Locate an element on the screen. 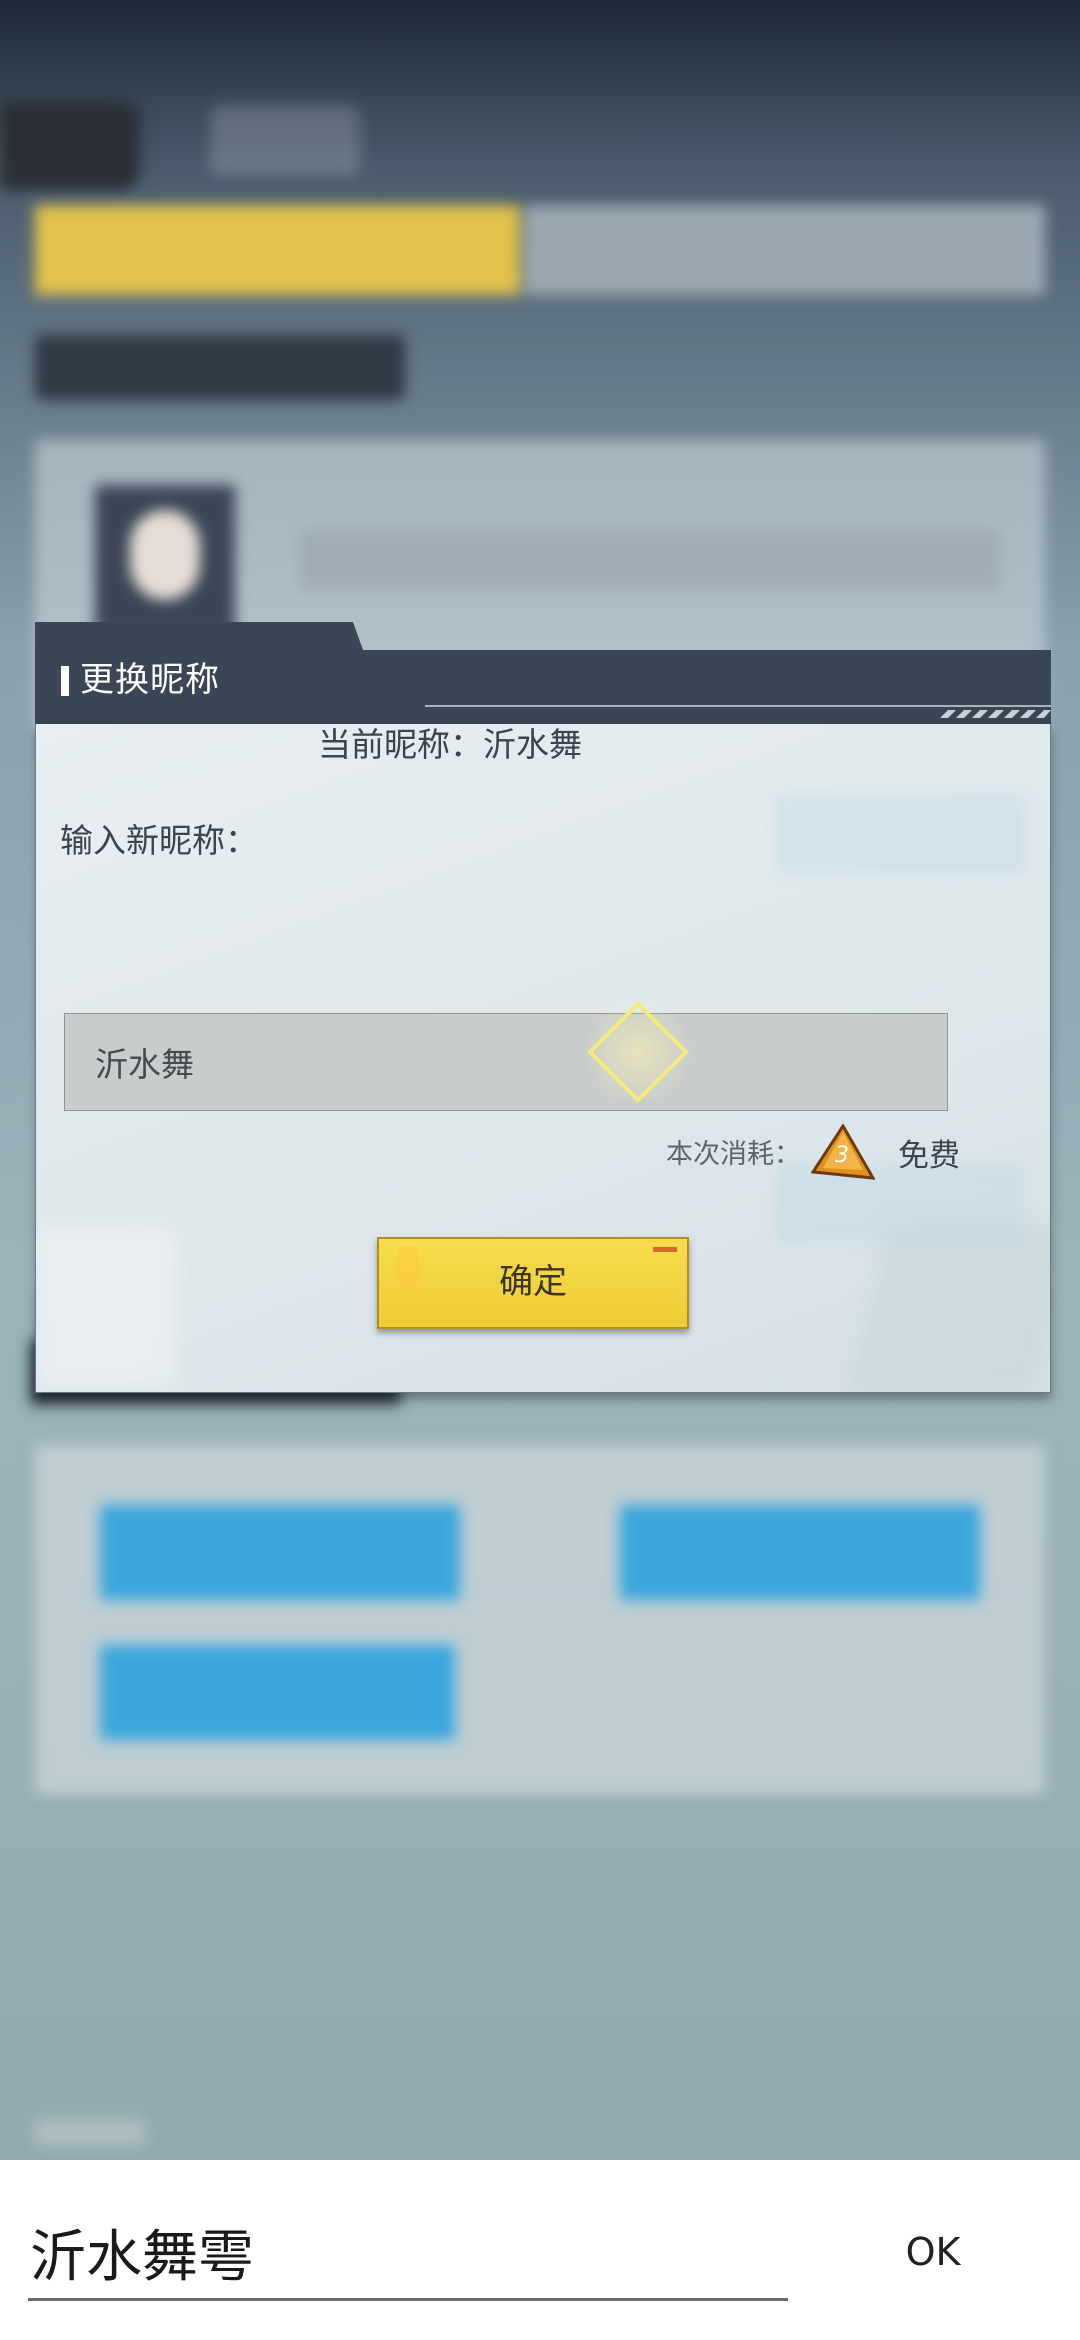  bg-page-title is located at coordinates (285, 140).